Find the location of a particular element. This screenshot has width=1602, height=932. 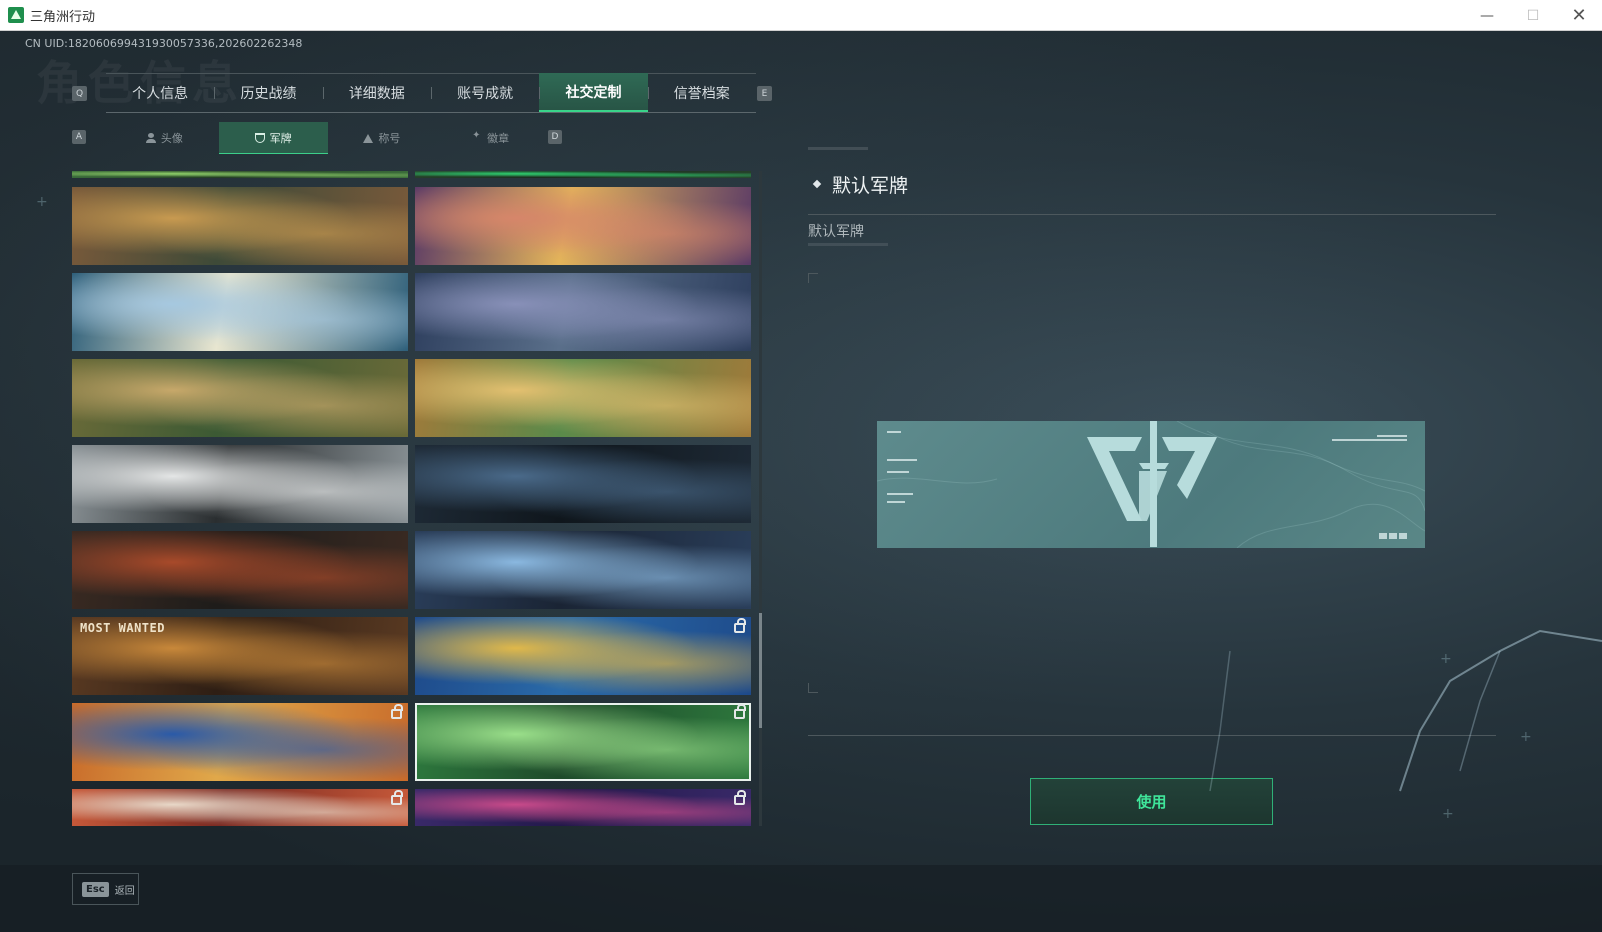

person-icon is located at coordinates (150, 138).